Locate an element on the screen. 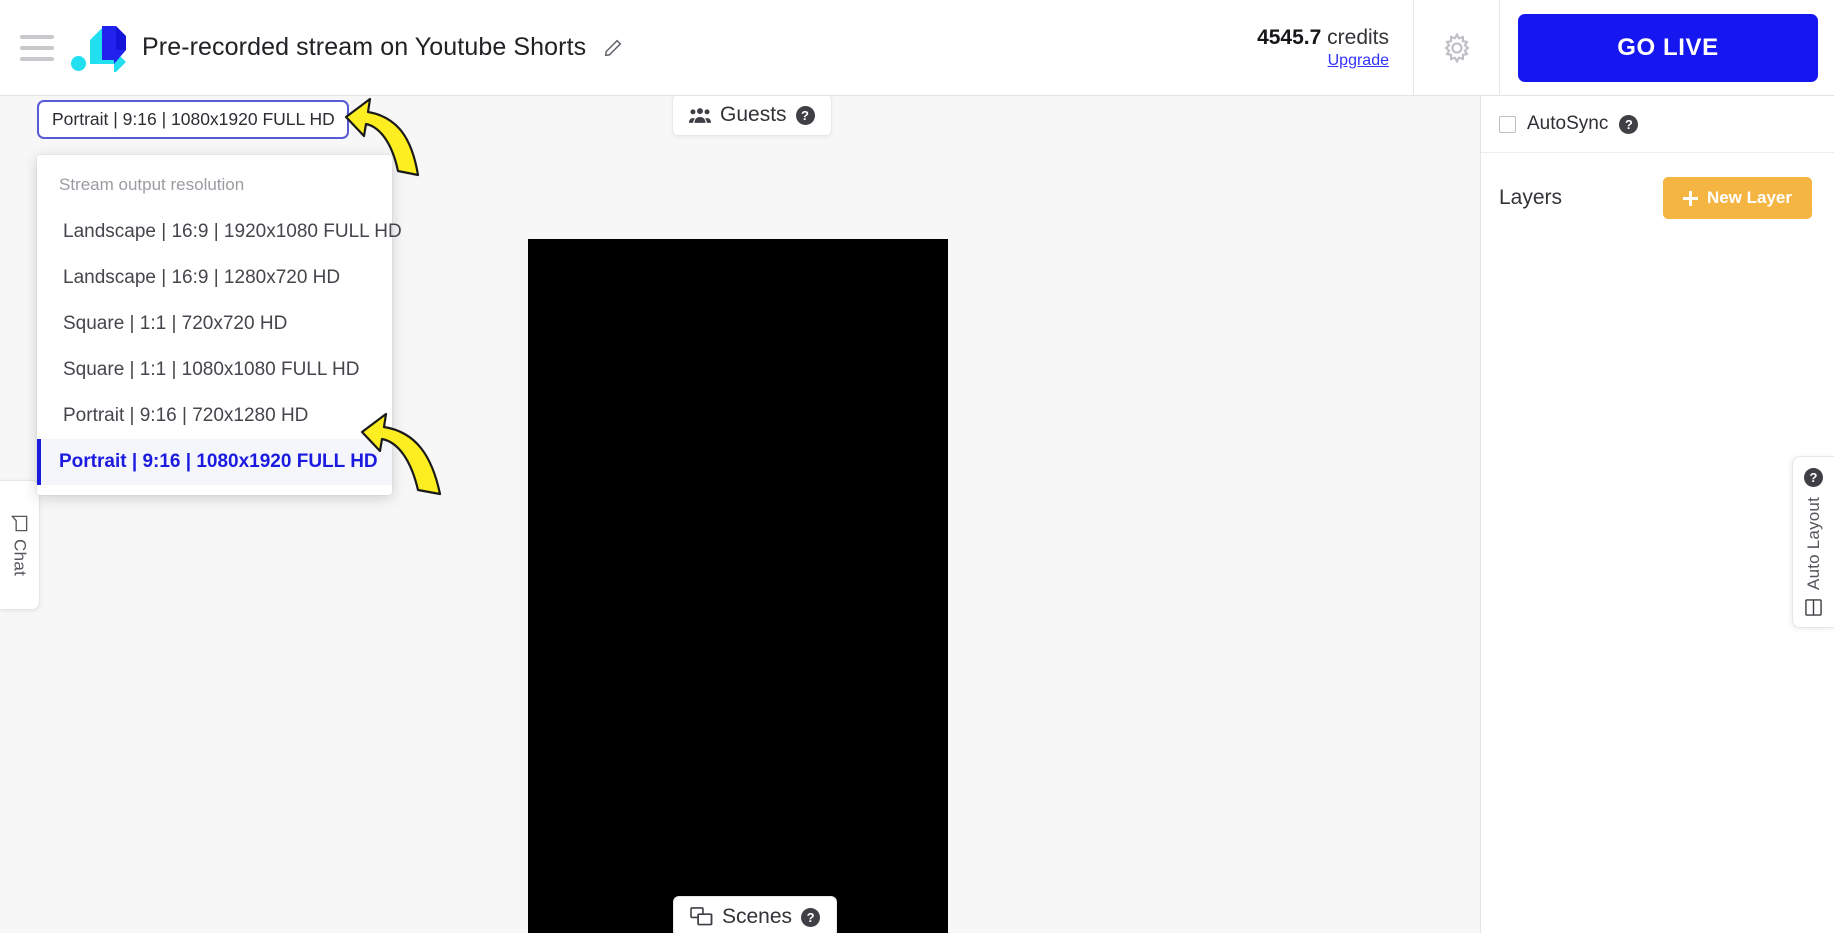 Image resolution: width=1834 pixels, height=933 pixels. auto-layout-help-icon: ? is located at coordinates (1813, 477).